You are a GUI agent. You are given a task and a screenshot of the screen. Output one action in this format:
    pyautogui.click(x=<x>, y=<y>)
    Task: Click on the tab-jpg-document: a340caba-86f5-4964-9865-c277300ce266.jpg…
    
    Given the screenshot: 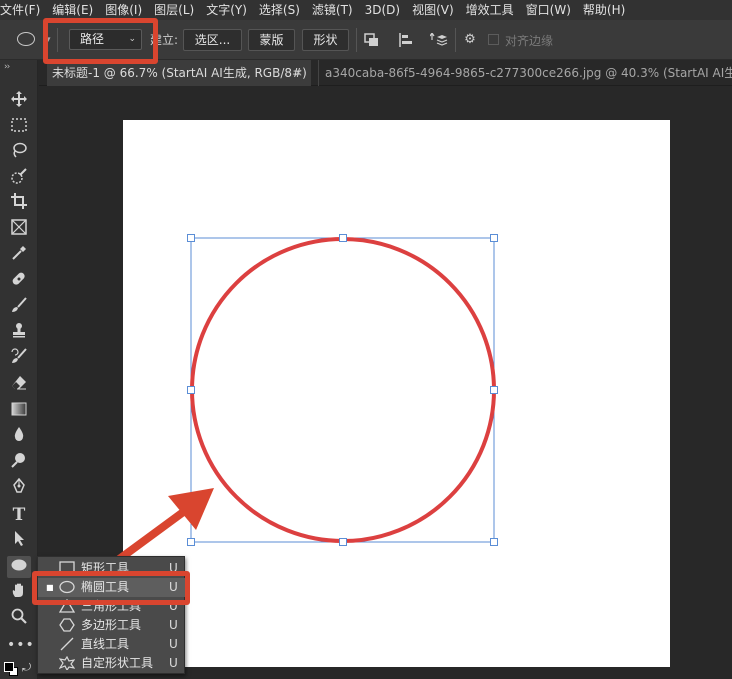 What is the action you would take?
    pyautogui.click(x=525, y=73)
    